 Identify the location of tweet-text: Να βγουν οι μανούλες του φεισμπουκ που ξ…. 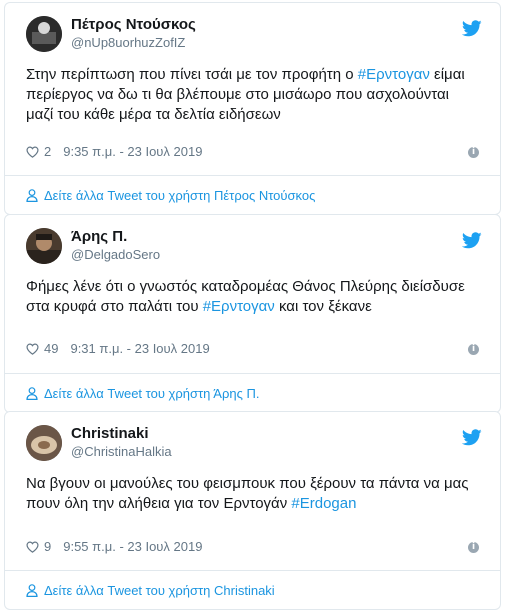
(247, 493).